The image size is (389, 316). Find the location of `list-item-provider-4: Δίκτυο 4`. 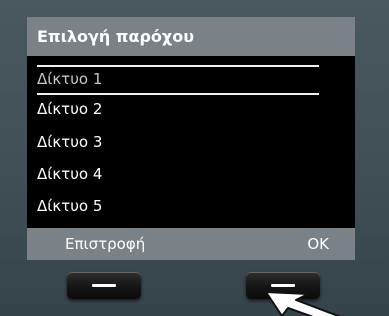

list-item-provider-4: Δίκτυο 4 is located at coordinates (178, 174).